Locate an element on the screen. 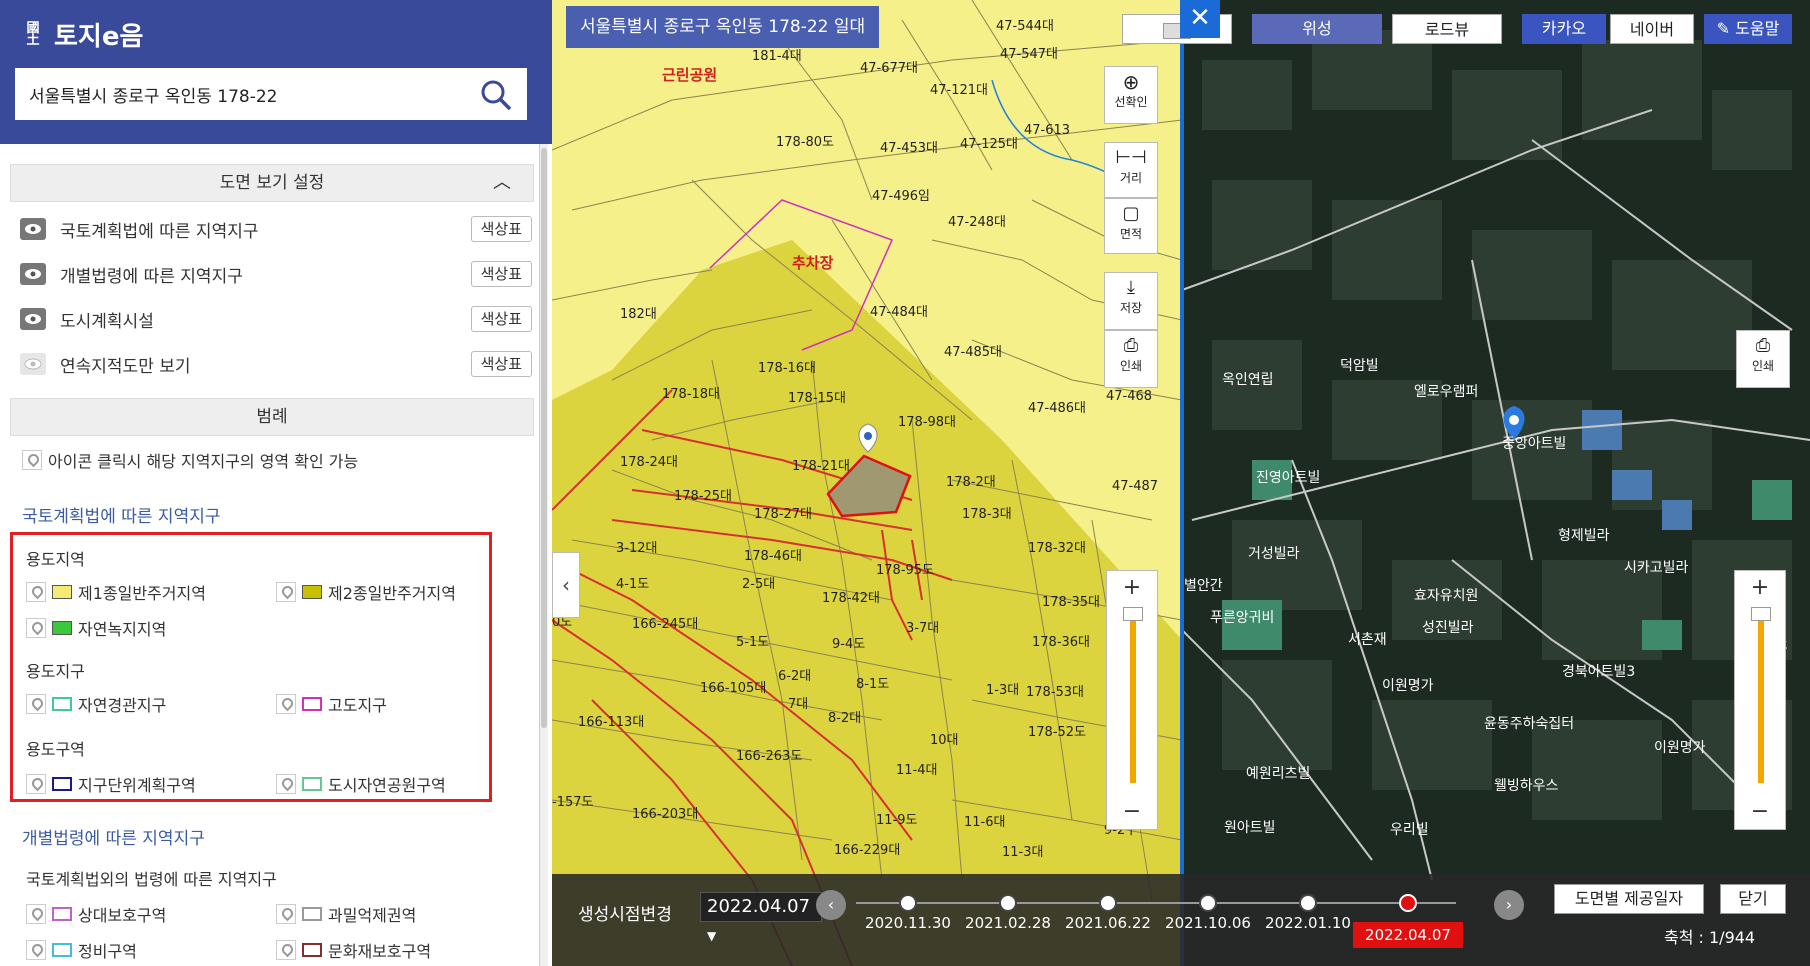 This screenshot has width=1810, height=966. naver-button: 네이버 is located at coordinates (1652, 29).